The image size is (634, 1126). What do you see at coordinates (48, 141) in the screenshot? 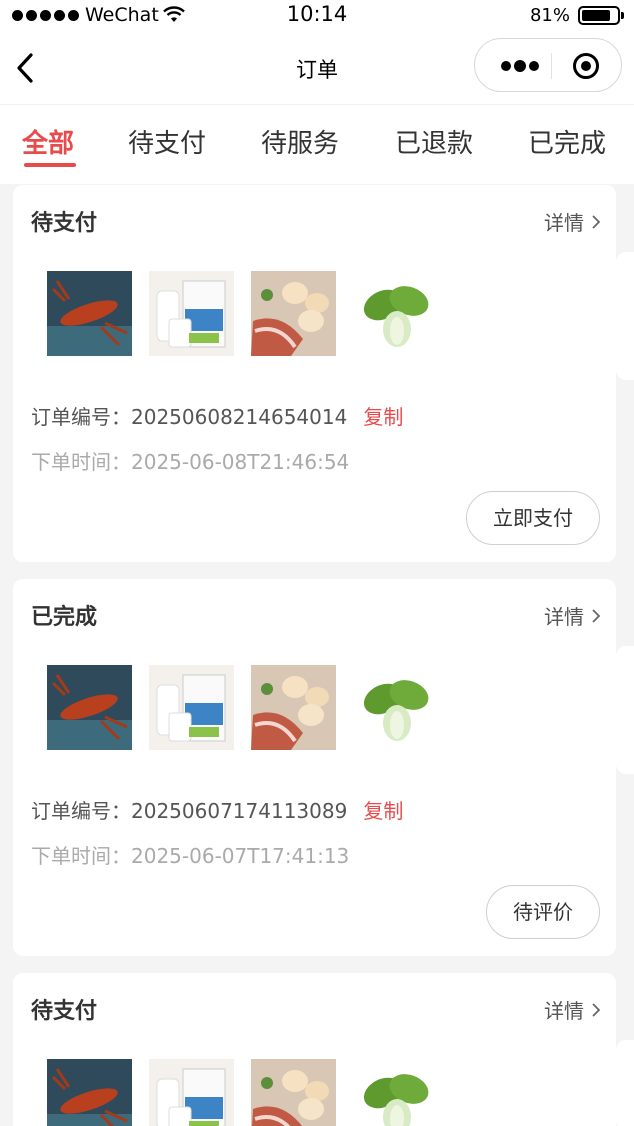
I see `tab-all: 全部` at bounding box center [48, 141].